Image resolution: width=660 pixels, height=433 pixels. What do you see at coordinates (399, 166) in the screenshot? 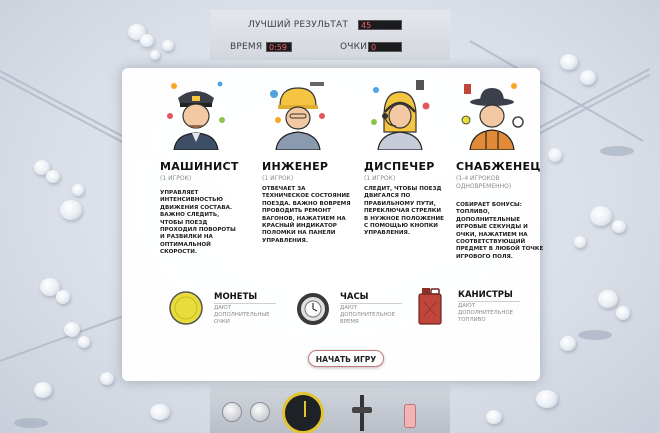
I see `role-title: ДИСПЕЧЕР` at bounding box center [399, 166].